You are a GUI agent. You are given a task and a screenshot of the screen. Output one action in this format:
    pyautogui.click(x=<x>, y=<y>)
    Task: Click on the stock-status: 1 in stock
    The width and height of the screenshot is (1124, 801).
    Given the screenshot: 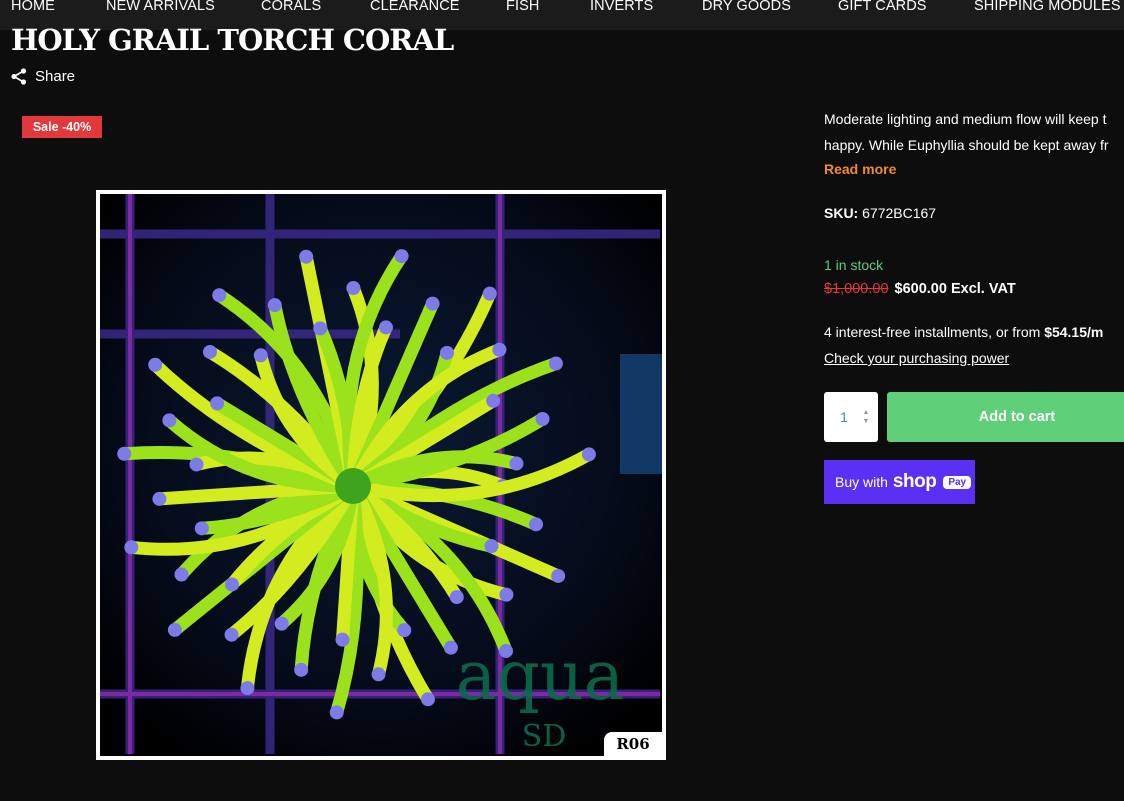 What is the action you would take?
    pyautogui.click(x=854, y=265)
    